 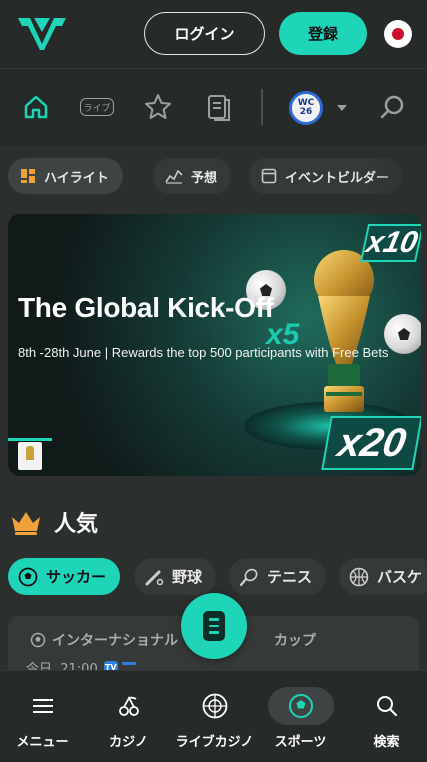 What do you see at coordinates (128, 742) in the screenshot?
I see `bottom-nav-label: カジノ` at bounding box center [128, 742].